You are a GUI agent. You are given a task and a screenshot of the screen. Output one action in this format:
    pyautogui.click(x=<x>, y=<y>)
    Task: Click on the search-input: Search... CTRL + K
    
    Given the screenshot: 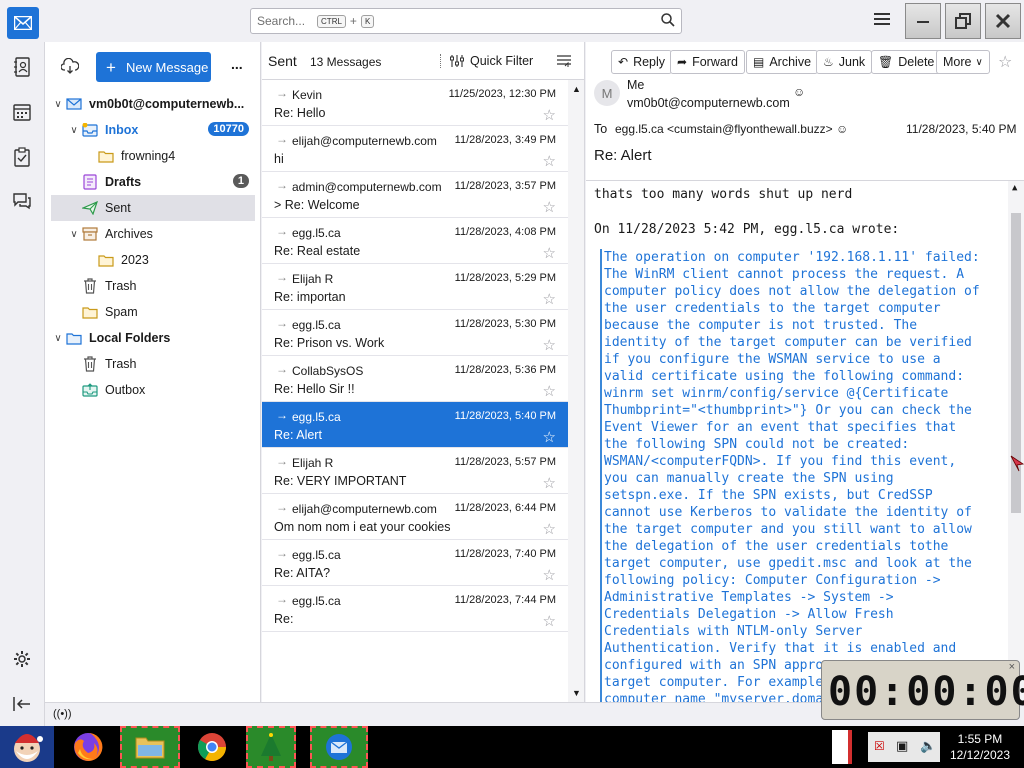 What is the action you would take?
    pyautogui.click(x=466, y=21)
    